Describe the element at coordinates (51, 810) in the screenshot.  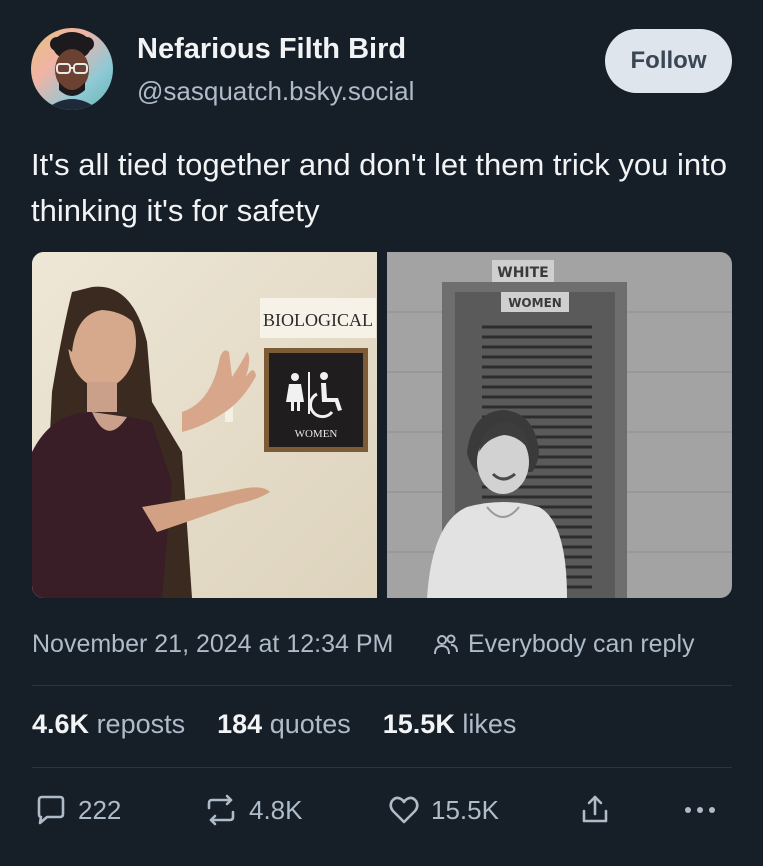
I see `speech-bubble-icon` at that location.